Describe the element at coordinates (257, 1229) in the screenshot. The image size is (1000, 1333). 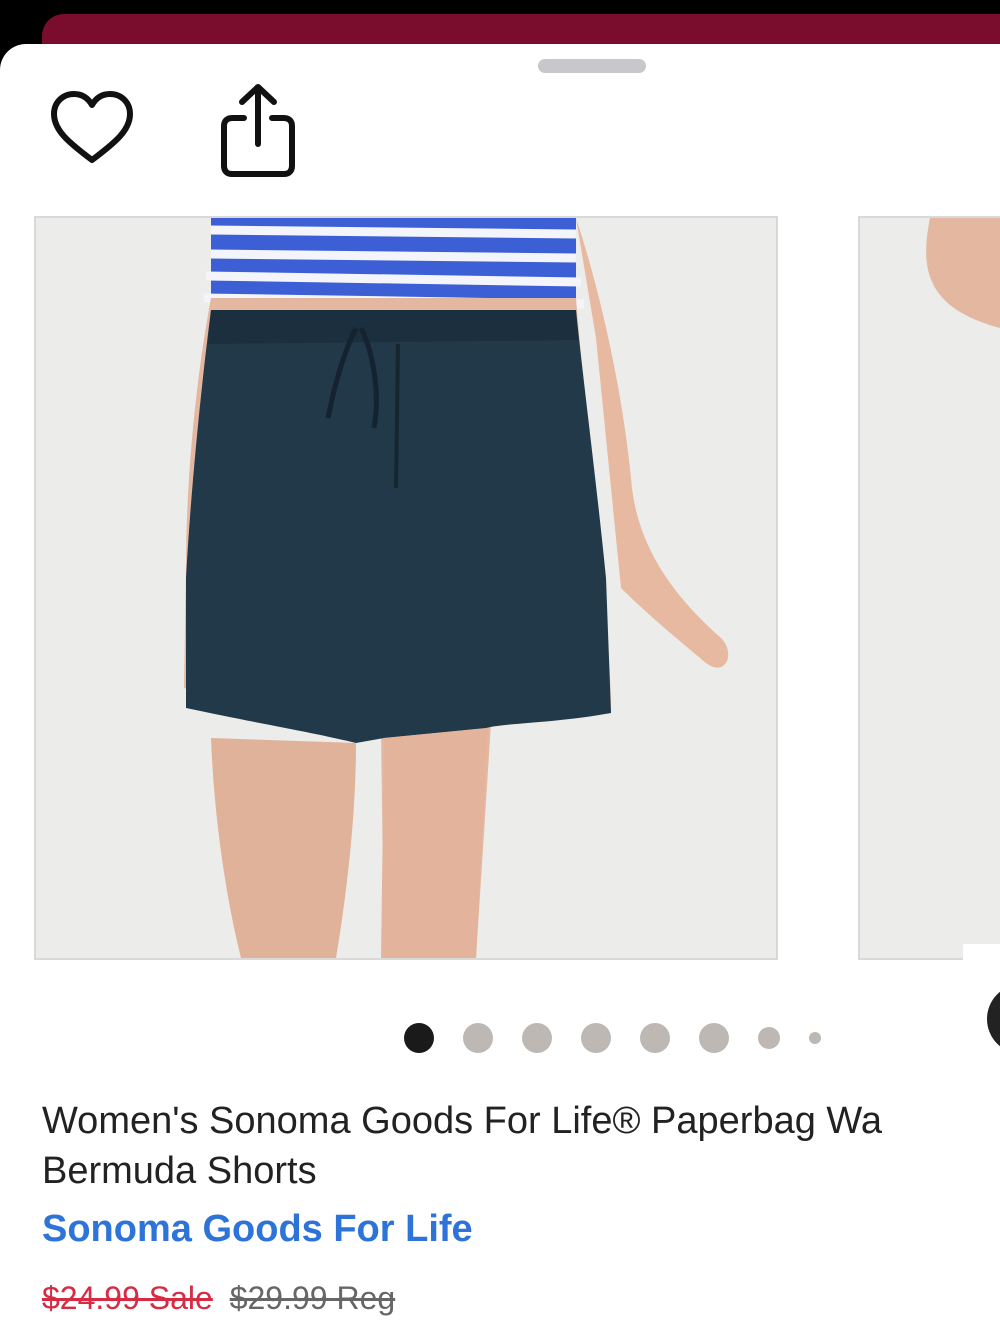
I see `brand-link: Sonoma Goods For Life` at that location.